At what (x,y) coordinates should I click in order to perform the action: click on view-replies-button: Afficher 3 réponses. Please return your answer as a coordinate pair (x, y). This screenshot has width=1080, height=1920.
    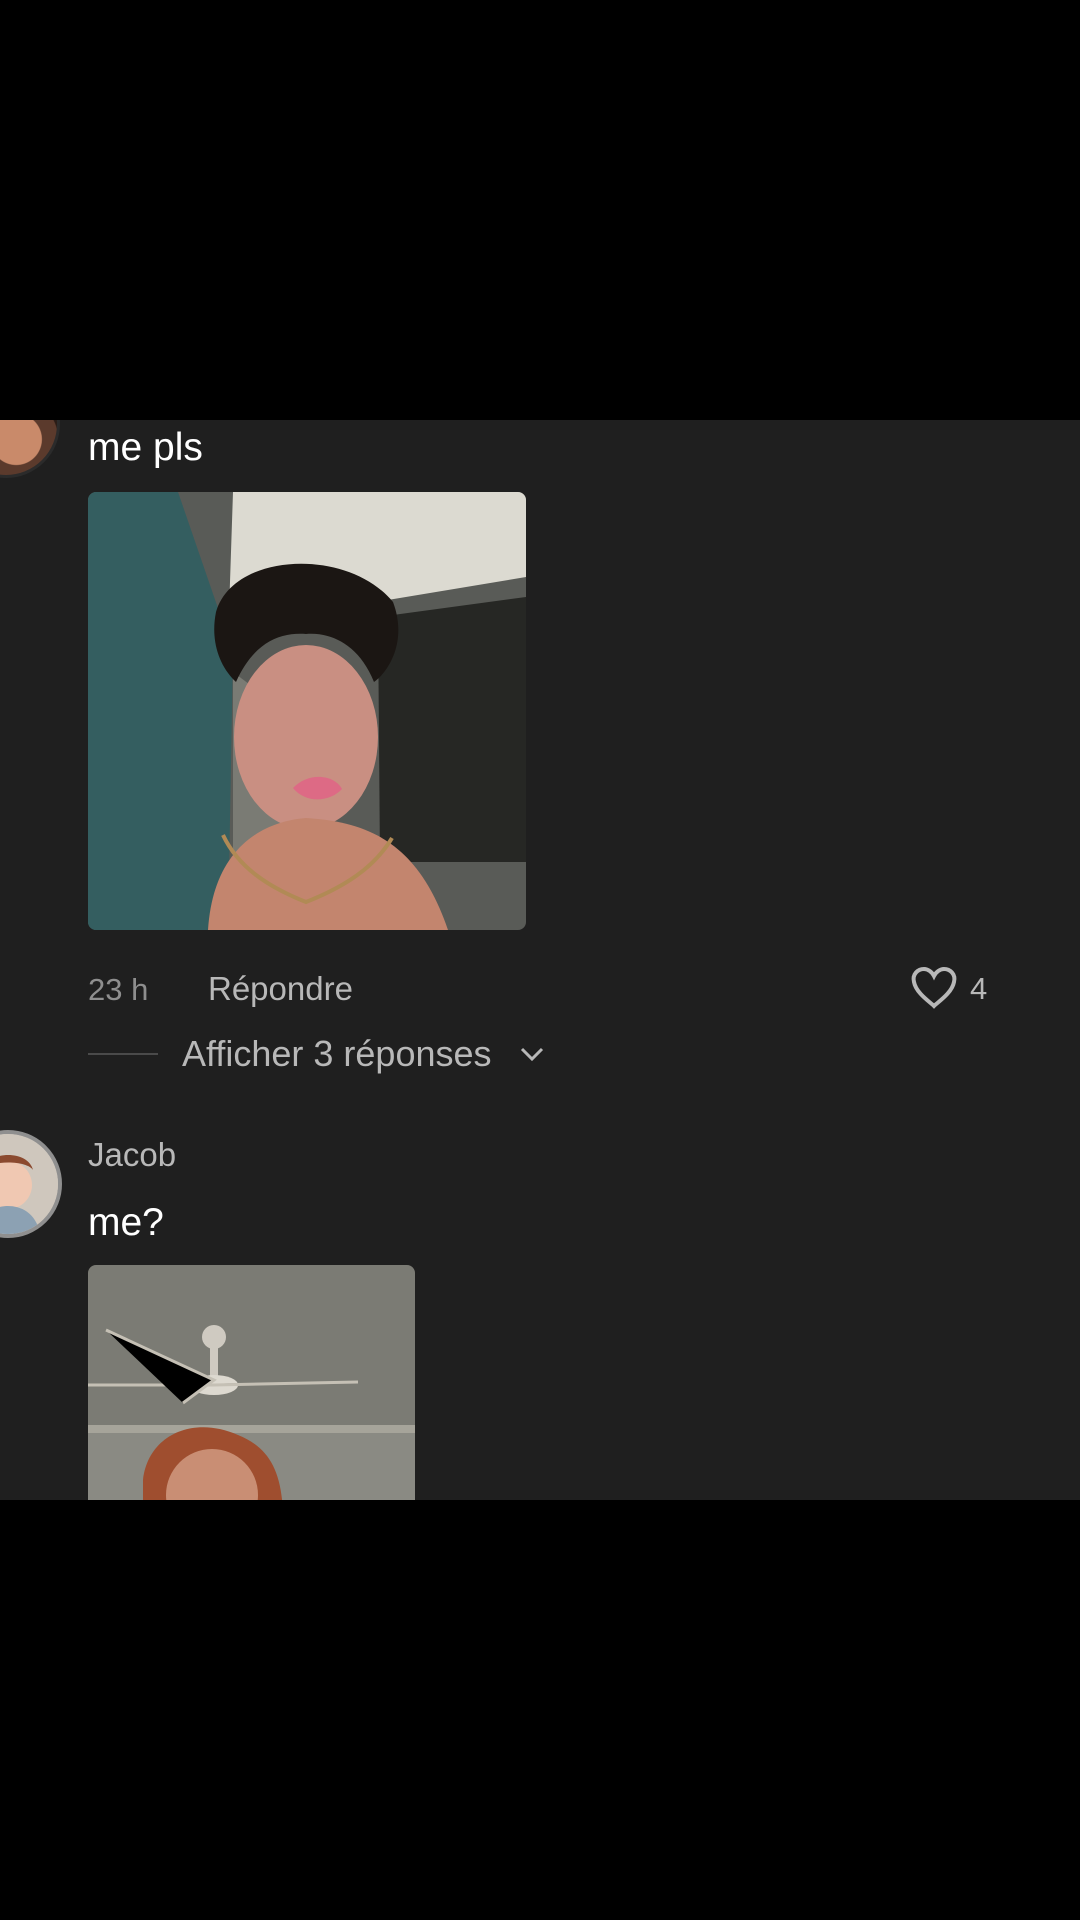
    Looking at the image, I should click on (316, 1054).